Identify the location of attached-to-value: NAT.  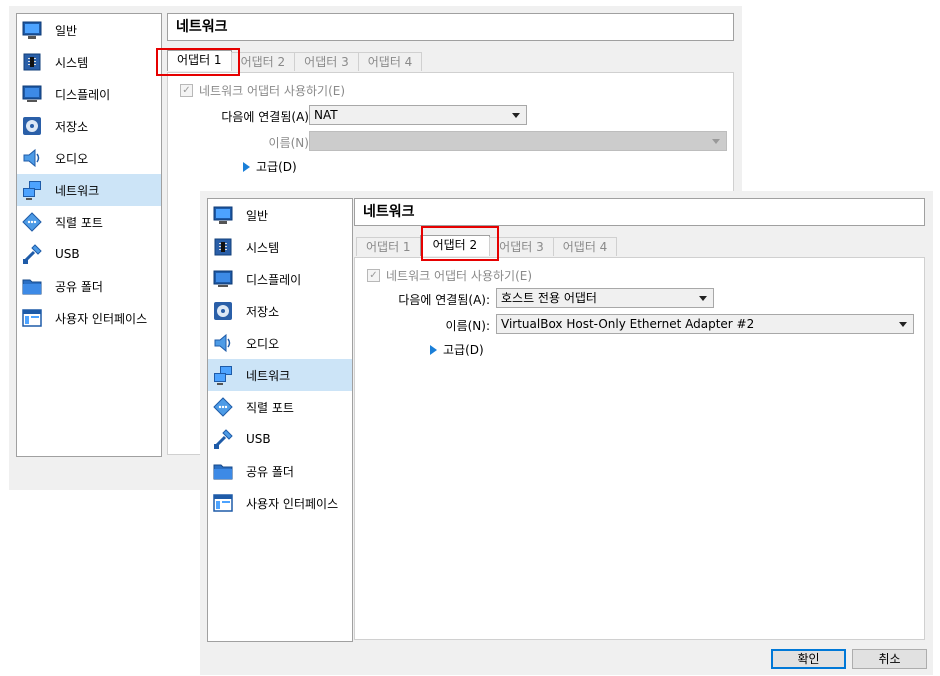
(326, 115).